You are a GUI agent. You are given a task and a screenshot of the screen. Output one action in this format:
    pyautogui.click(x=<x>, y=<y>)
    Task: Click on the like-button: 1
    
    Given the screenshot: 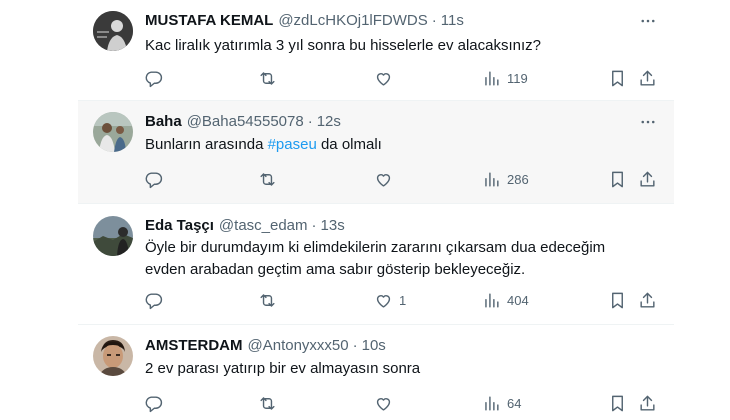 What is the action you would take?
    pyautogui.click(x=390, y=300)
    